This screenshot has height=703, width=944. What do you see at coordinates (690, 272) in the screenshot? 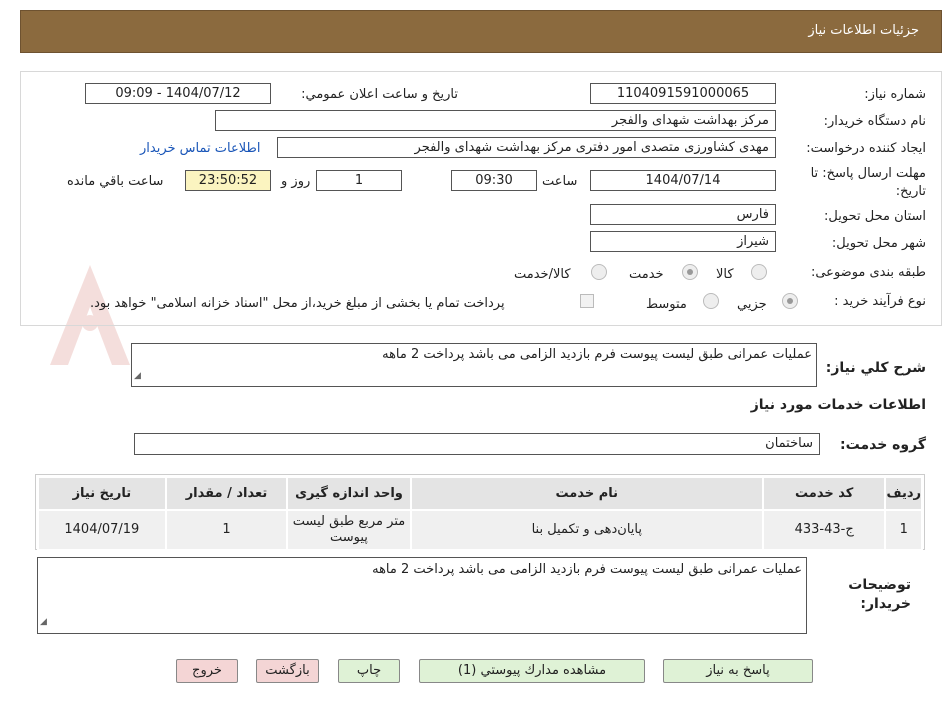
I see `category-radio-service` at bounding box center [690, 272].